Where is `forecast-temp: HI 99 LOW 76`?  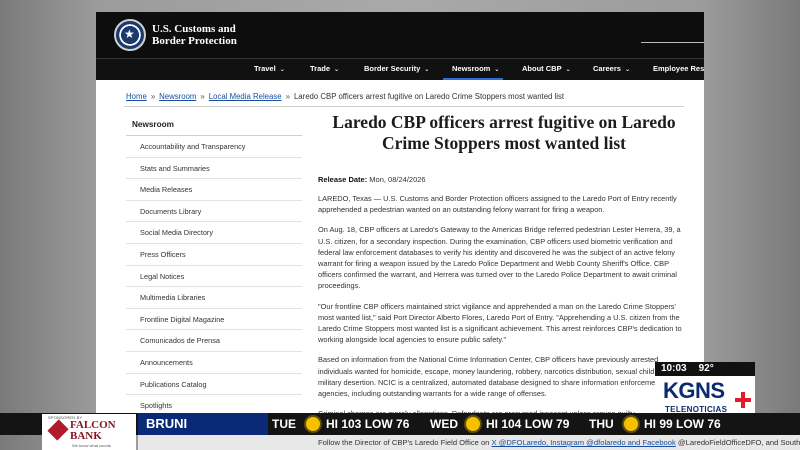
forecast-temp: HI 99 LOW 76 is located at coordinates (682, 424).